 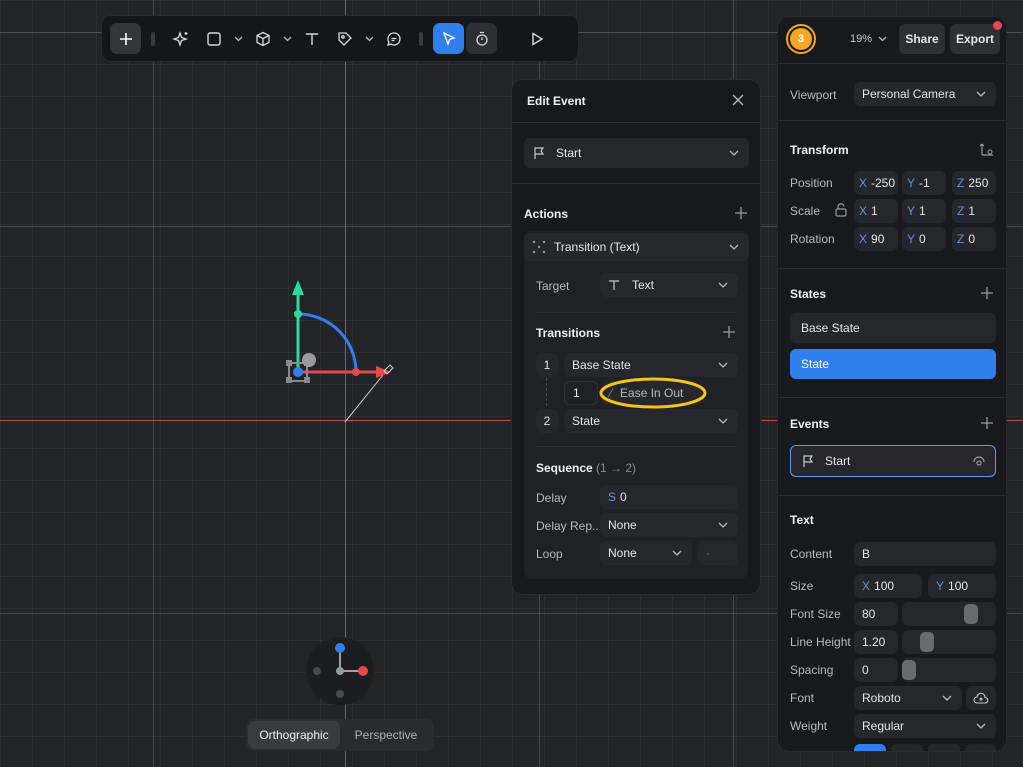 I want to click on scale-y-value: 1, so click(x=922, y=211).